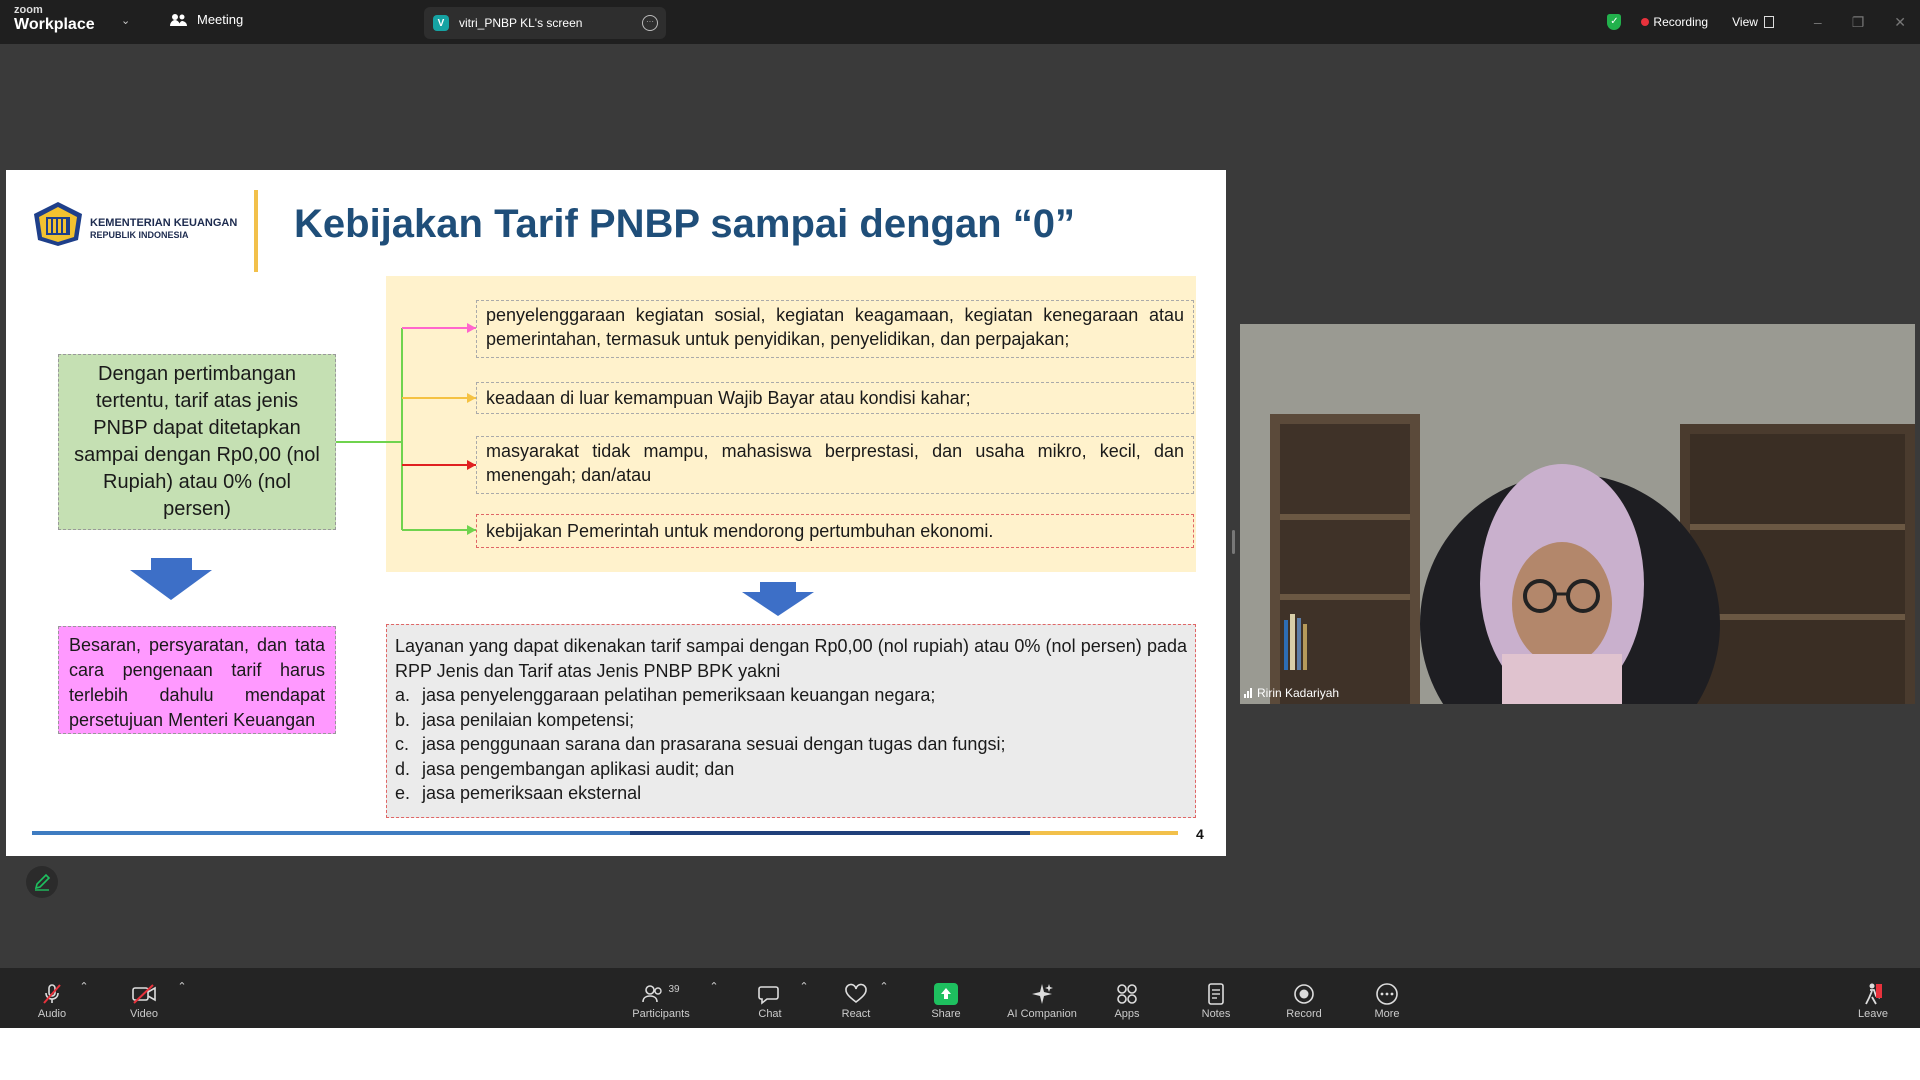 This screenshot has height=1080, width=1920. I want to click on view-button: View, so click(1745, 22).